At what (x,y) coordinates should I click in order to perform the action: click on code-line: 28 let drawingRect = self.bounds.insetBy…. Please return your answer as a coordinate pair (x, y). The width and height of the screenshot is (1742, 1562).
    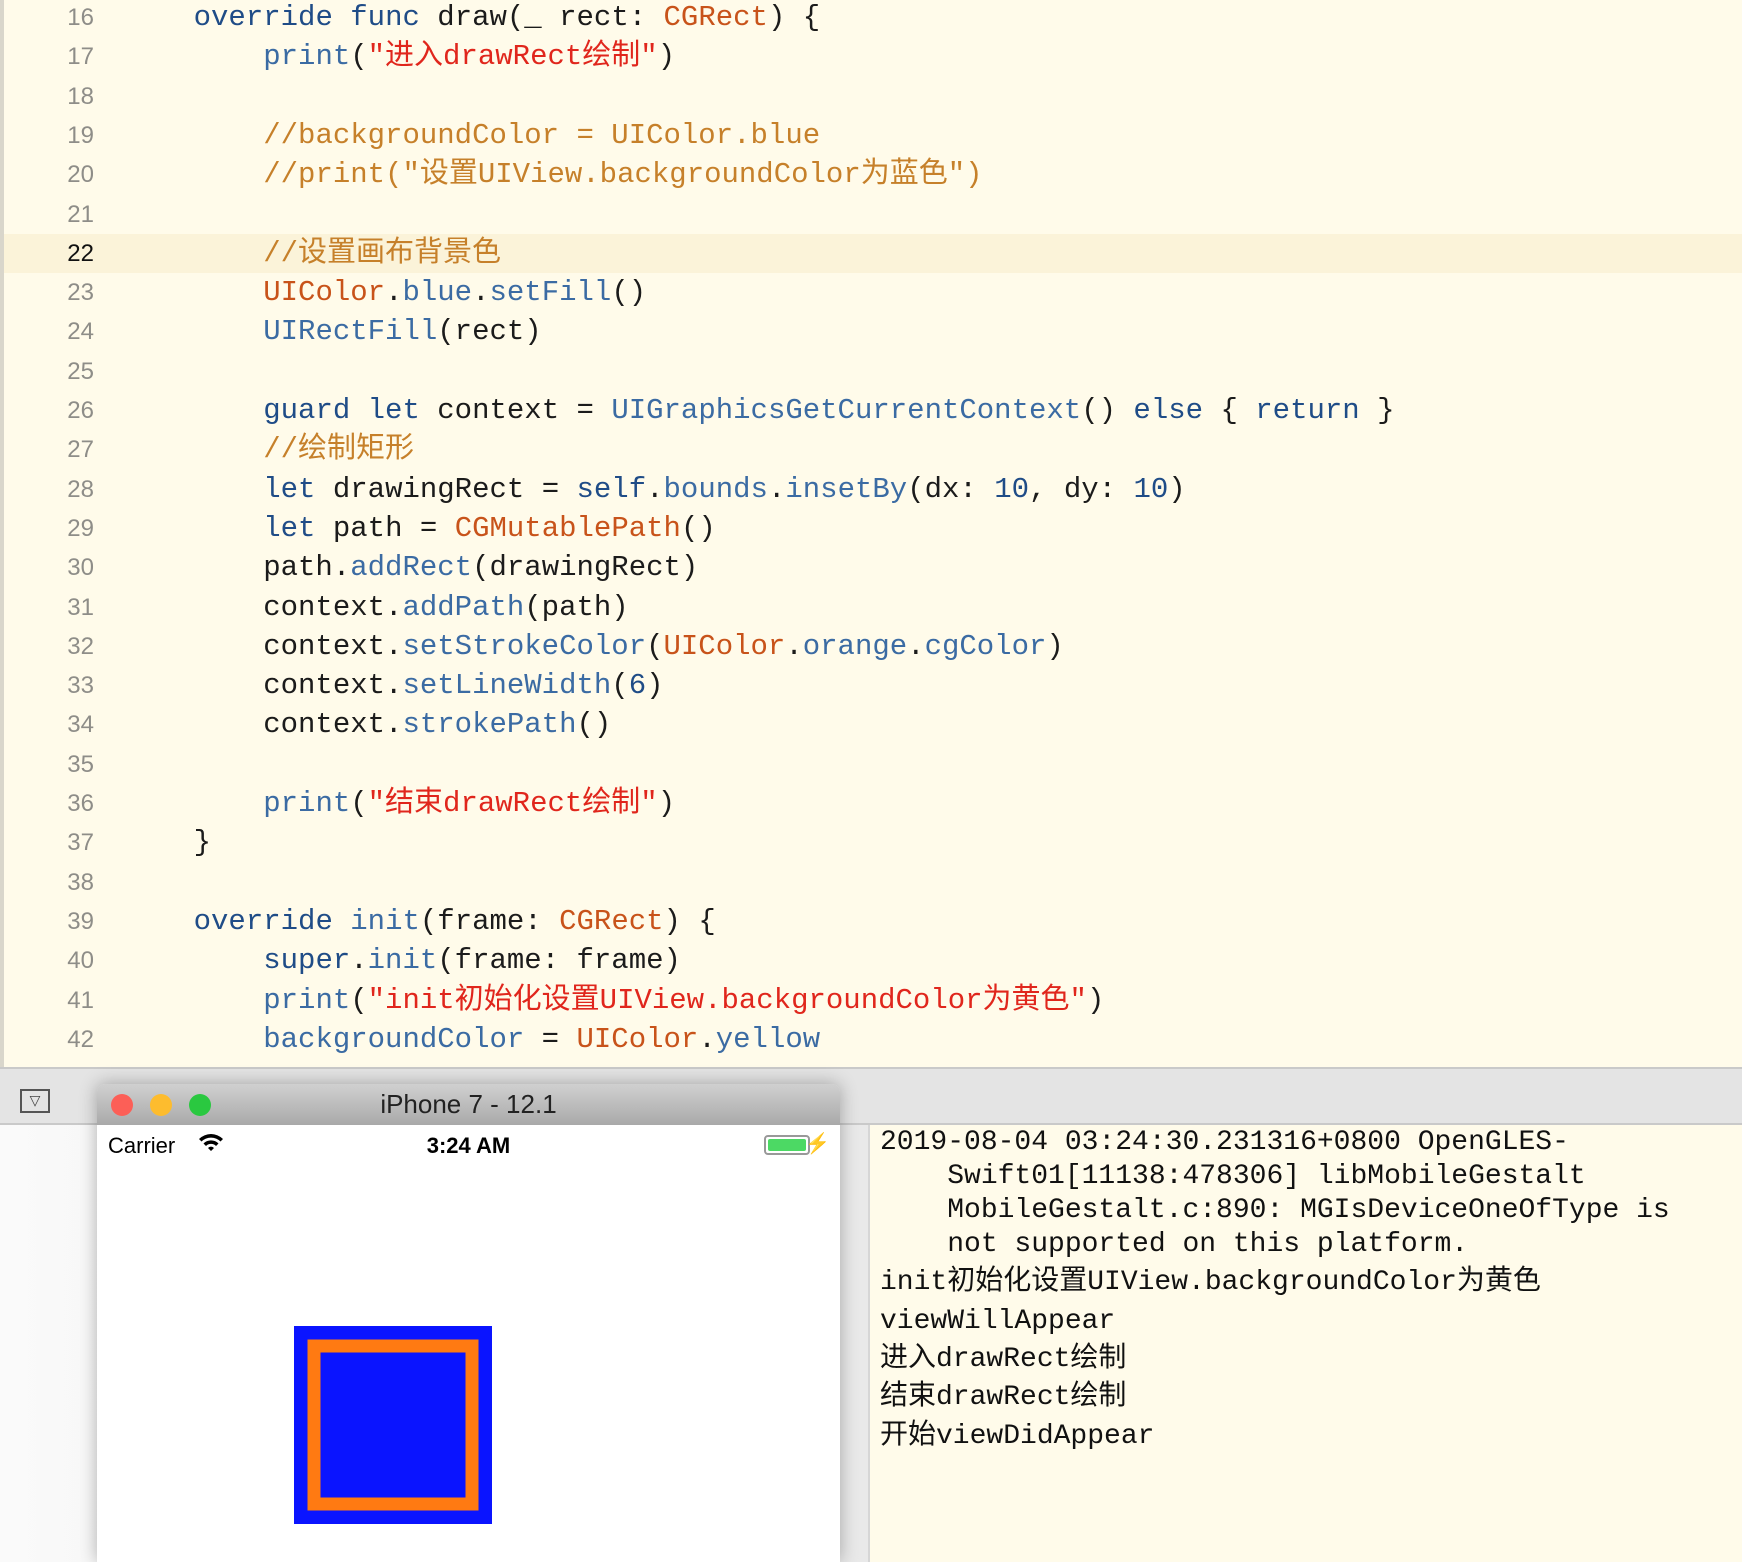
    Looking at the image, I should click on (873, 489).